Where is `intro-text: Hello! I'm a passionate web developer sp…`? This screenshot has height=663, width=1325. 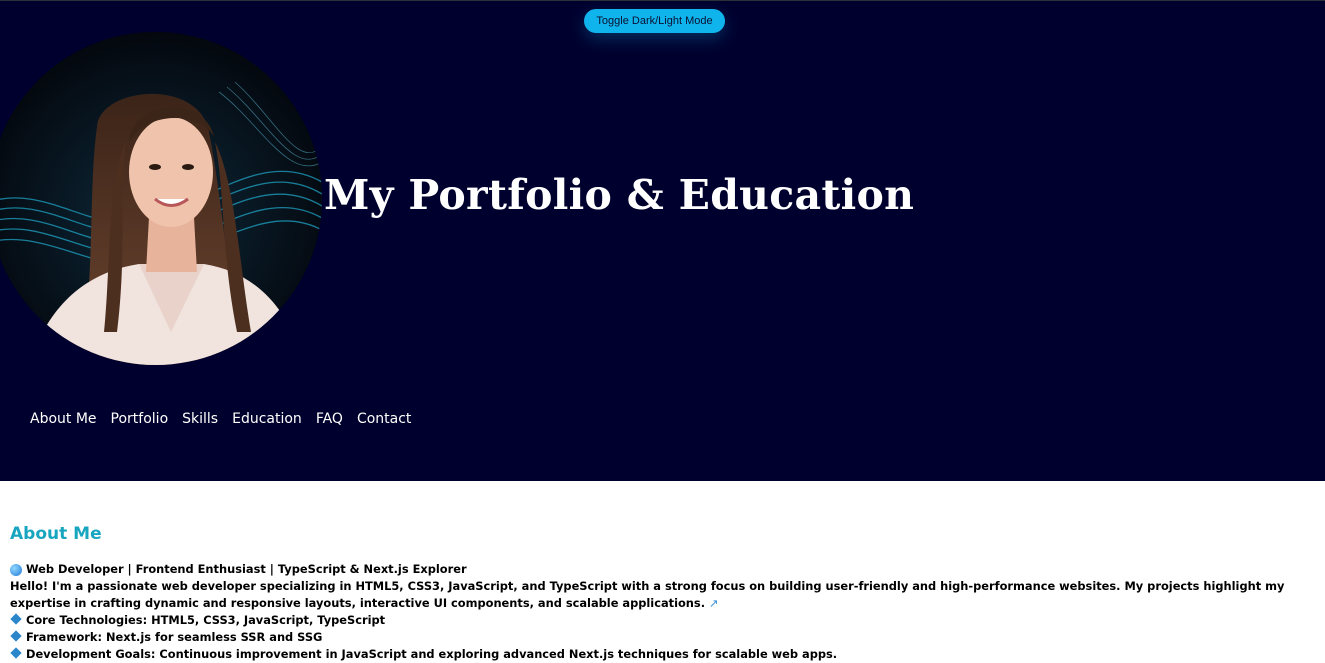
intro-text: Hello! I'm a passionate web developer sp… is located at coordinates (647, 594).